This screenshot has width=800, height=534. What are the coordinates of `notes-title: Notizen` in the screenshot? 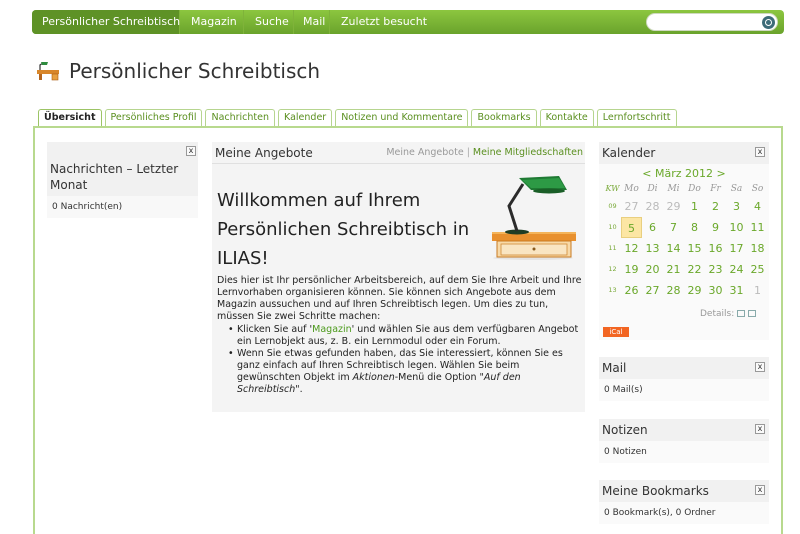 It's located at (625, 430).